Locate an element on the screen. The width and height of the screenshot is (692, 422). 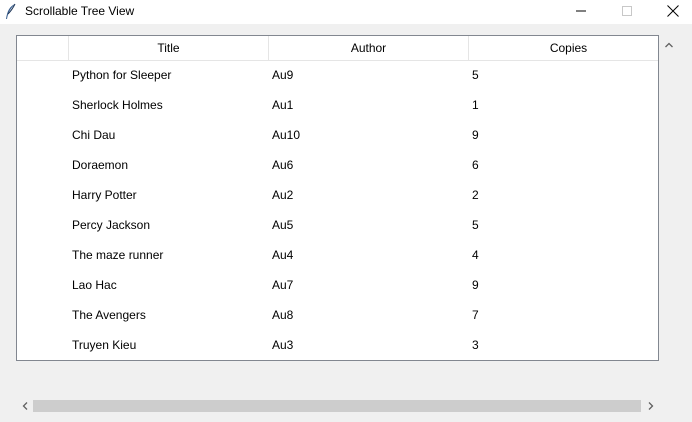
table-row: Percy Jackson Au5 5 is located at coordinates (337, 225).